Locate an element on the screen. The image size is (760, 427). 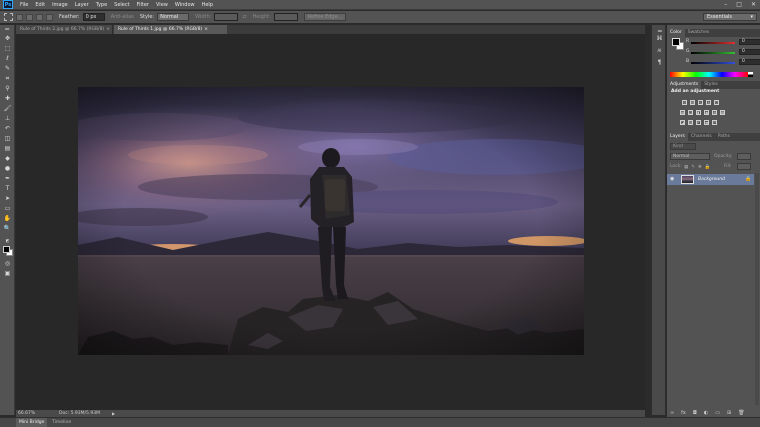
photo-filter-icon: ◉ is located at coordinates (706, 112).